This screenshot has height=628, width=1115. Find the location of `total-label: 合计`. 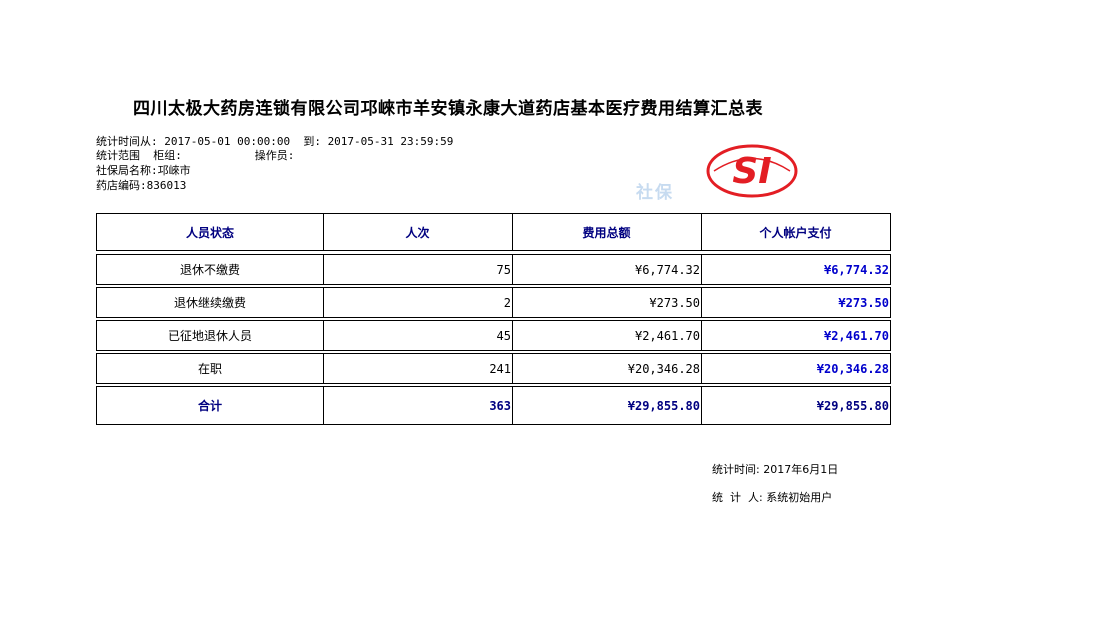

total-label: 合计 is located at coordinates (210, 405).